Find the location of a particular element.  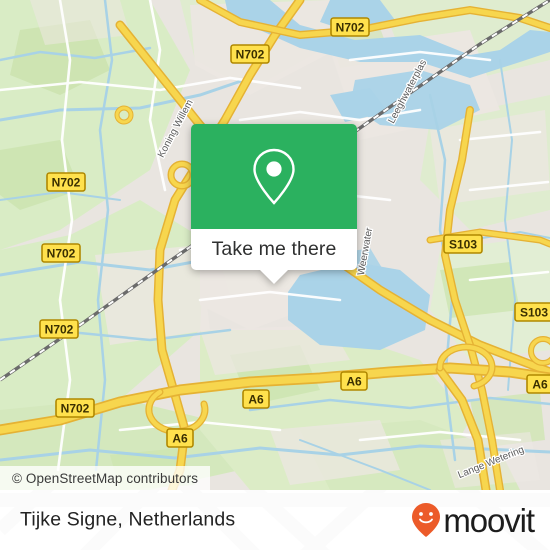

take-me-there-label: Take me there is located at coordinates (274, 249).